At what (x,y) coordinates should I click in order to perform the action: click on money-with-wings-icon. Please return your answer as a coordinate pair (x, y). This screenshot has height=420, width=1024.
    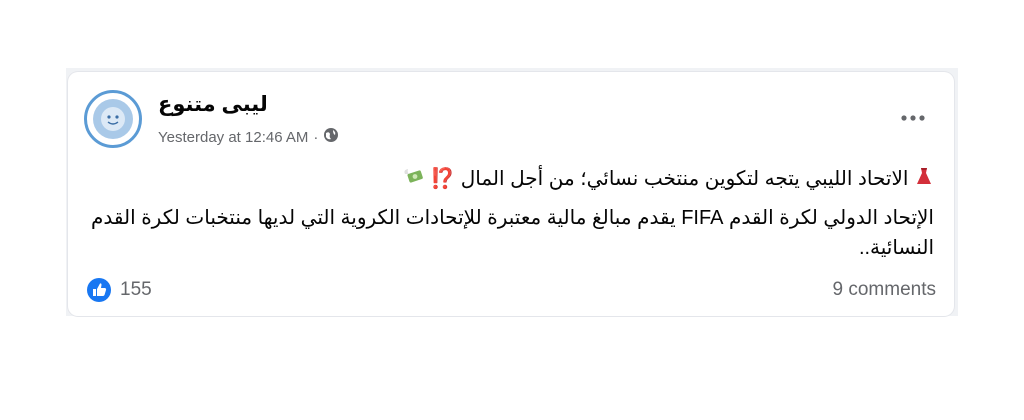
    Looking at the image, I should click on (414, 180).